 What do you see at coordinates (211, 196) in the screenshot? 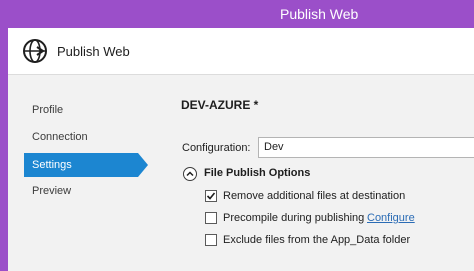
I see `remove-files-checkbox` at bounding box center [211, 196].